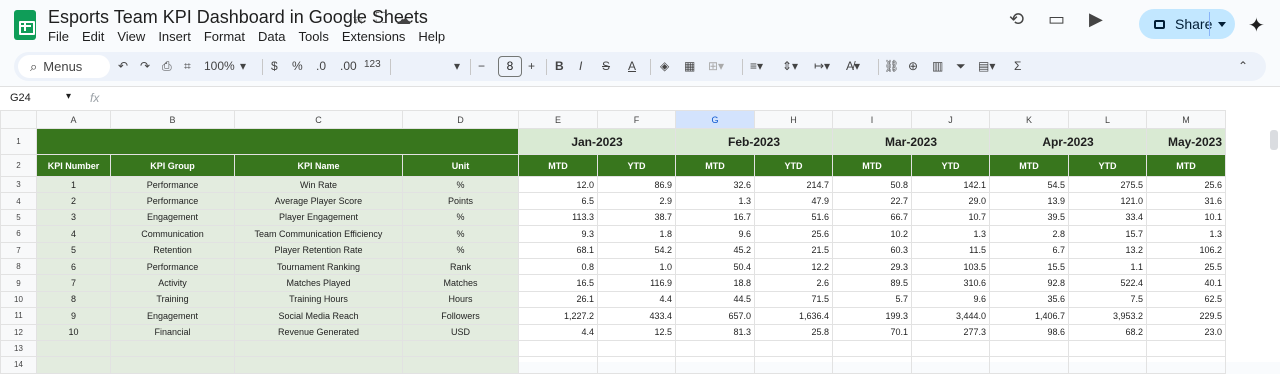 The width and height of the screenshot is (1280, 374). I want to click on value-cell: 6.5, so click(558, 201).